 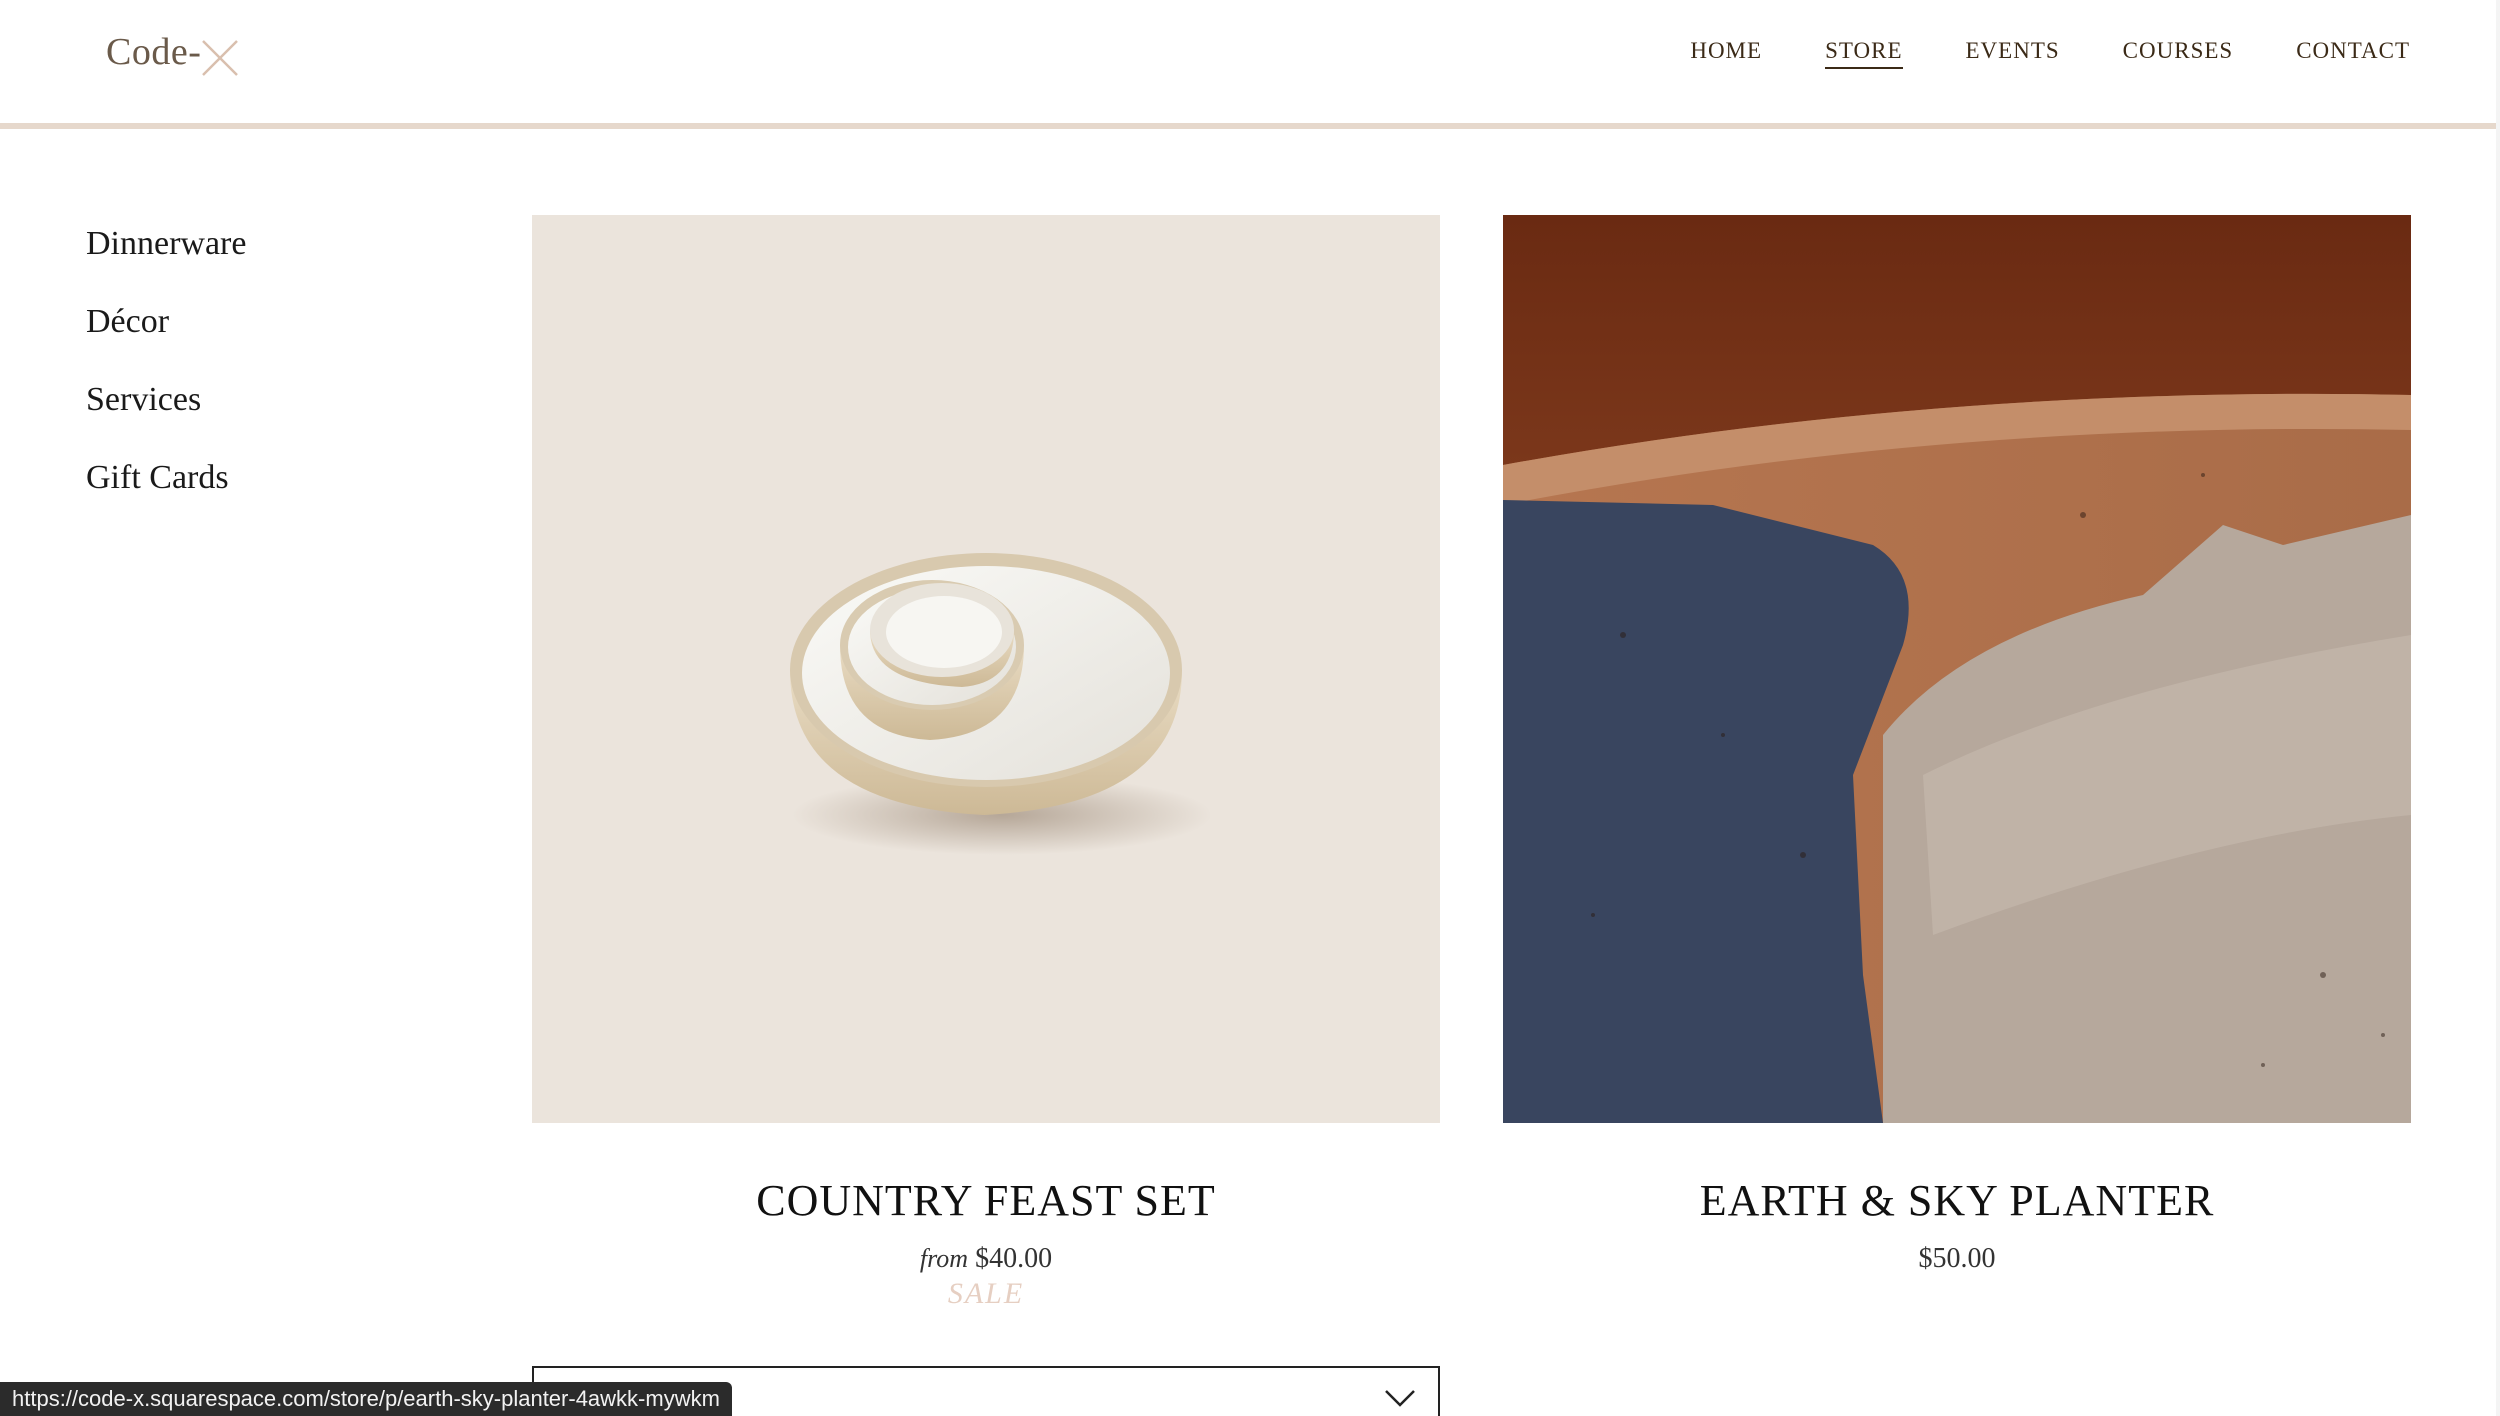 I want to click on category-decor: Décor, so click(x=166, y=339).